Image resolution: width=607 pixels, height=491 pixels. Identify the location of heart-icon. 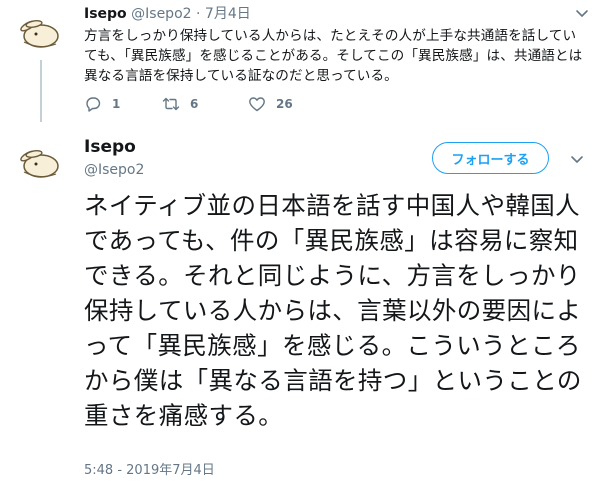
(257, 104).